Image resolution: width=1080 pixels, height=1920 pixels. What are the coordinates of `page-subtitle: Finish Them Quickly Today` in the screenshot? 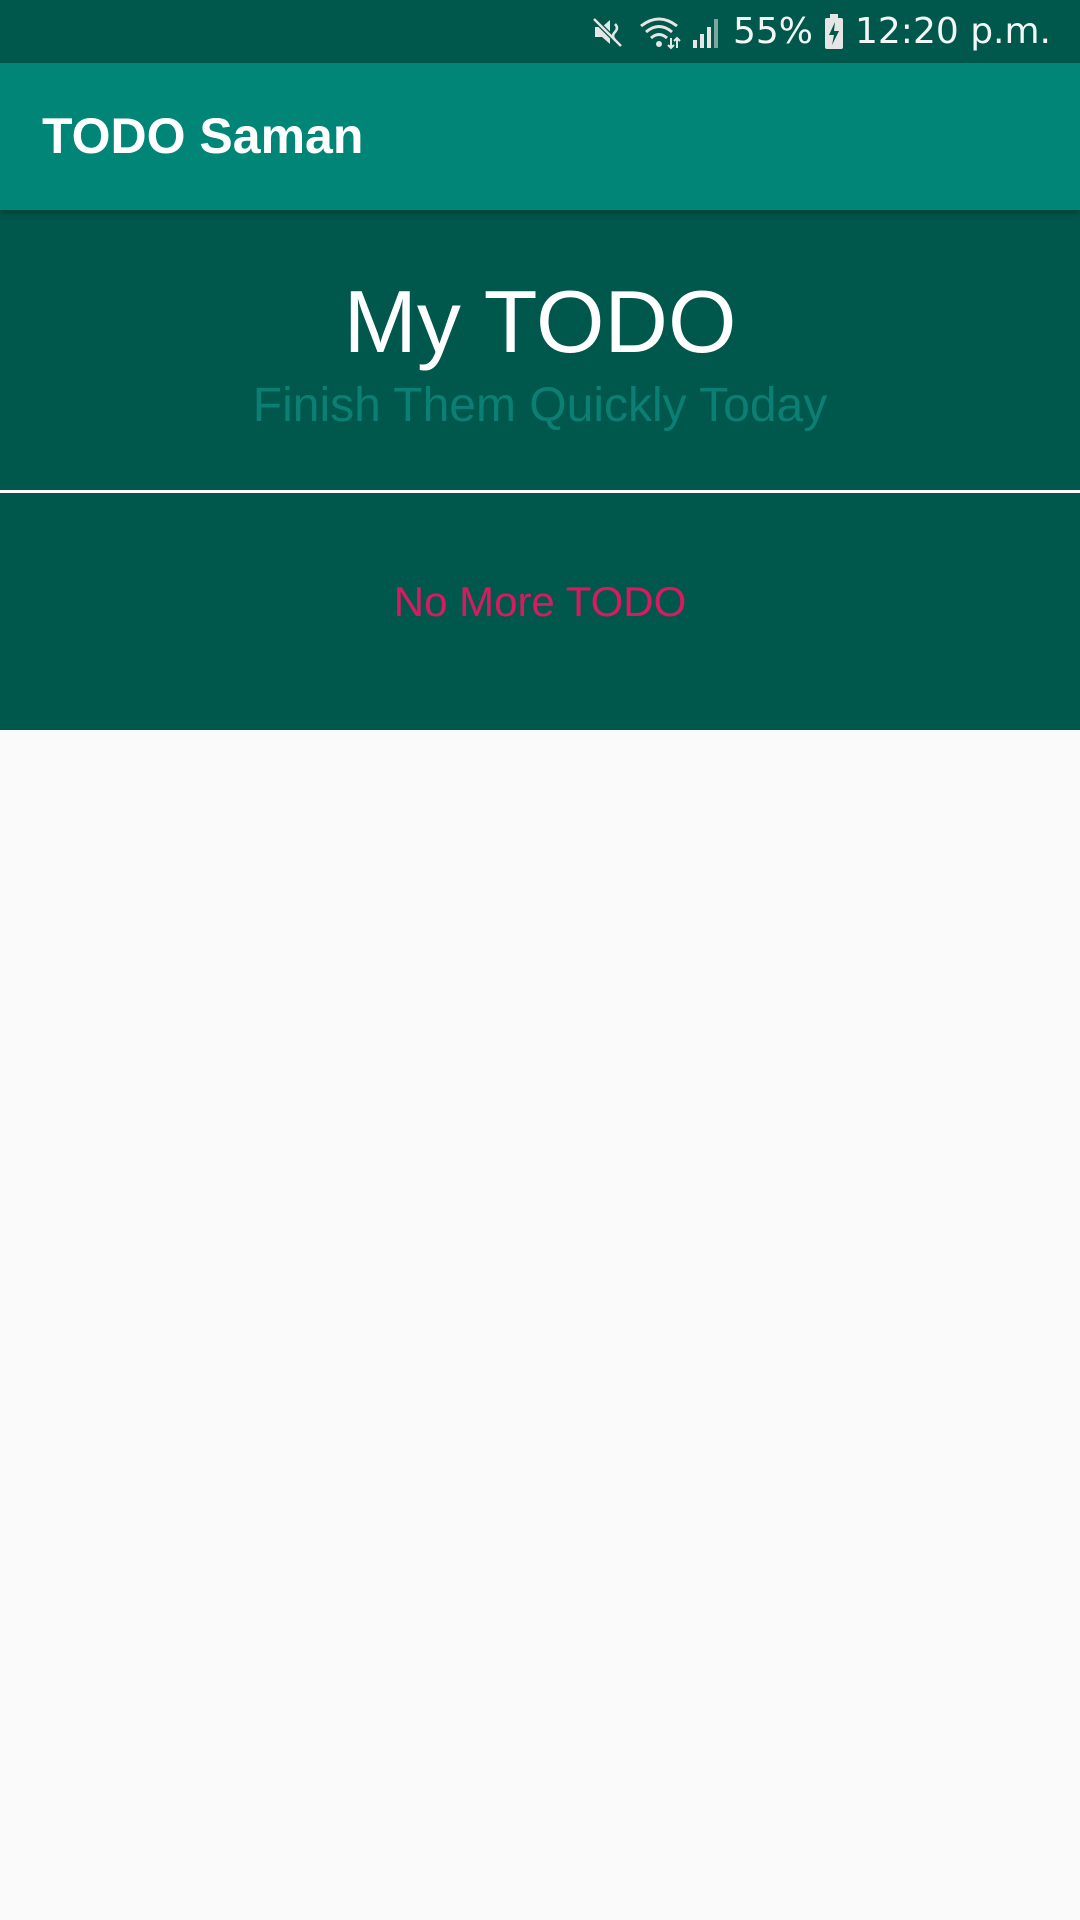 It's located at (540, 405).